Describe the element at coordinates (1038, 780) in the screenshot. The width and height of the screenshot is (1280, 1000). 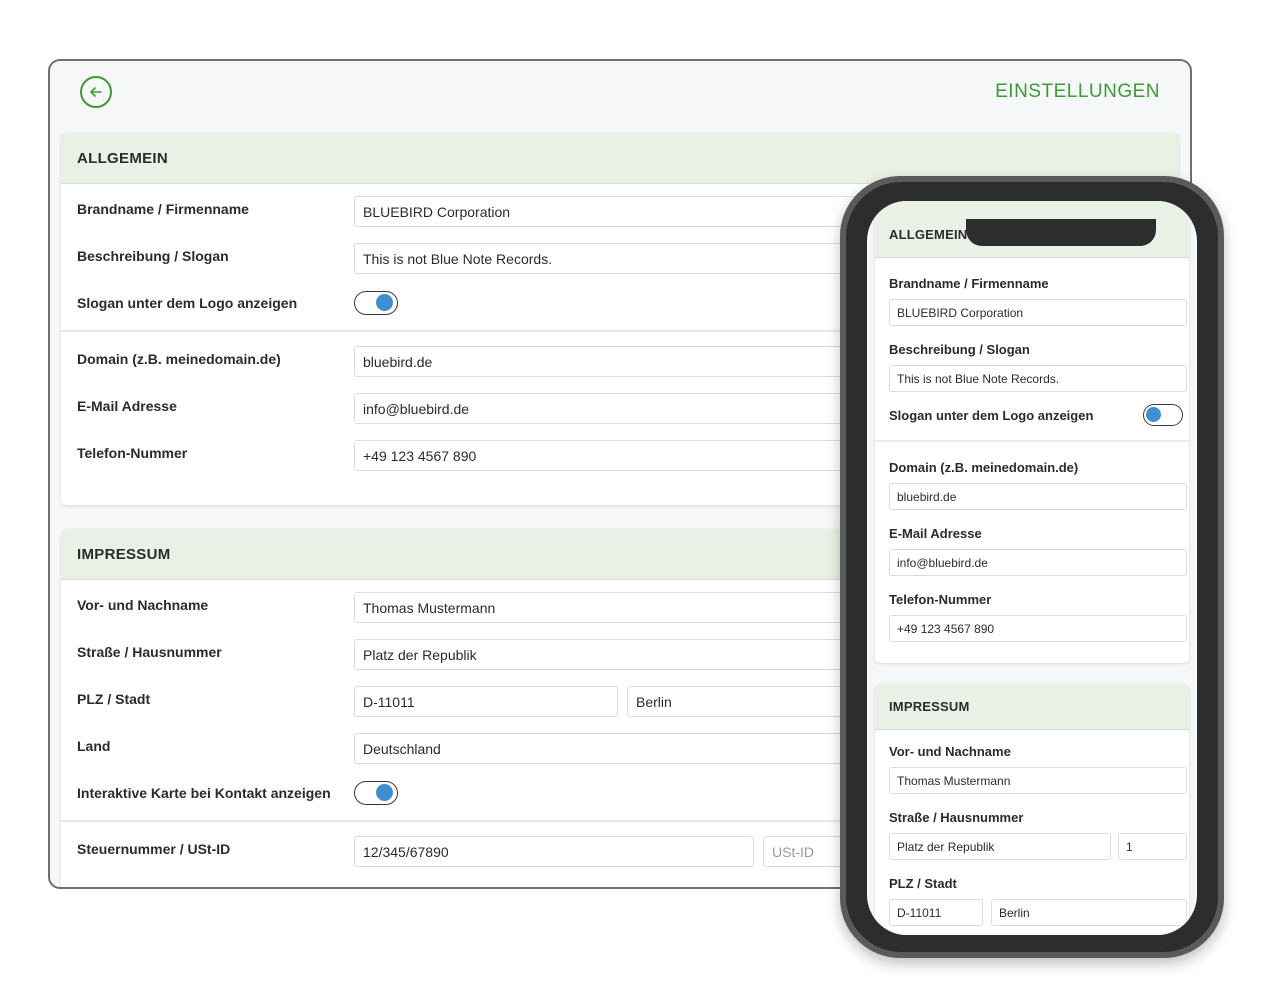
I see `mobile-name-input: Thomas Mustermann` at that location.